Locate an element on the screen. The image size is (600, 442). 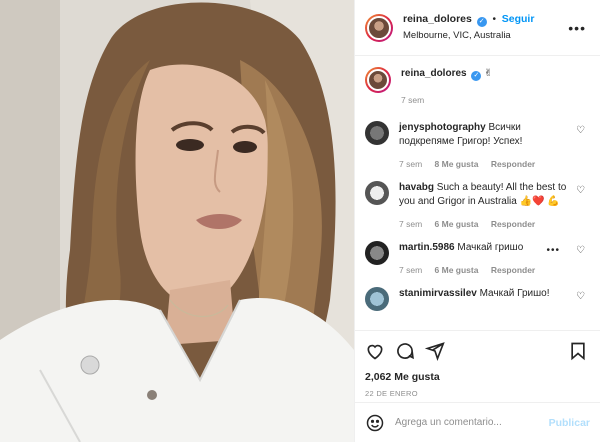
comment-meta: 7 sem 8 Me gusta Responder is located at coordinates (489, 164).